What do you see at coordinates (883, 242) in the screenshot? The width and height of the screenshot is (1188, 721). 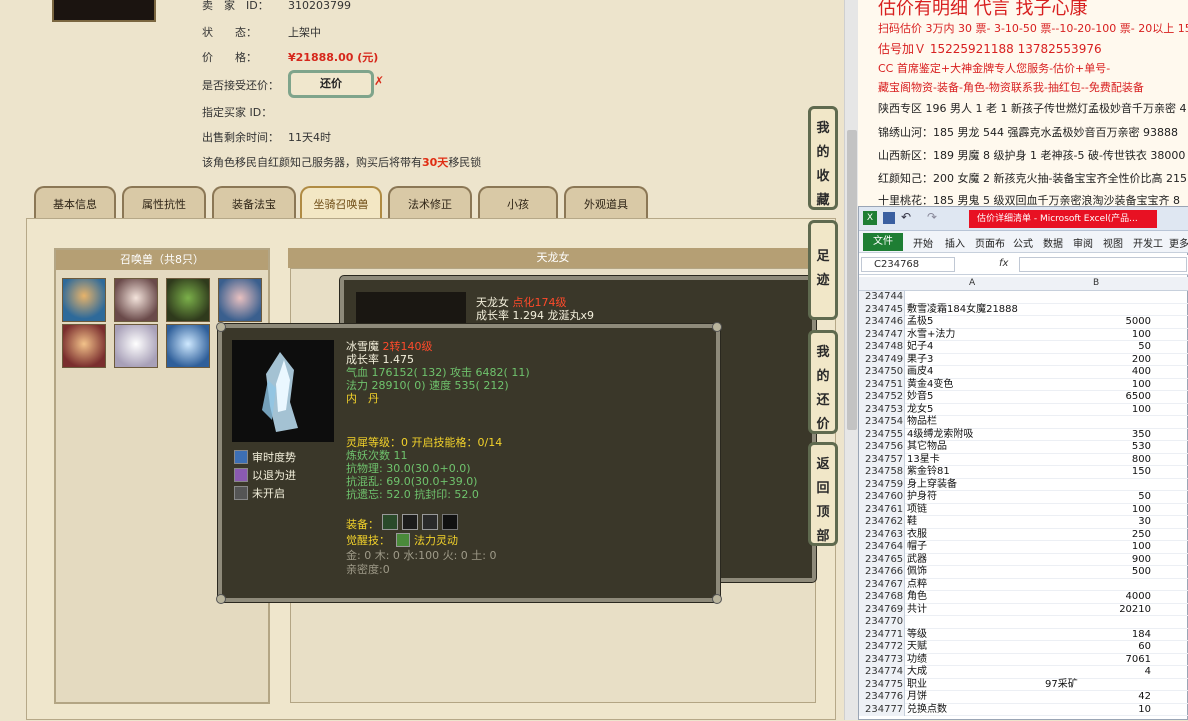 I see `ribbon-tab-file: 文件` at bounding box center [883, 242].